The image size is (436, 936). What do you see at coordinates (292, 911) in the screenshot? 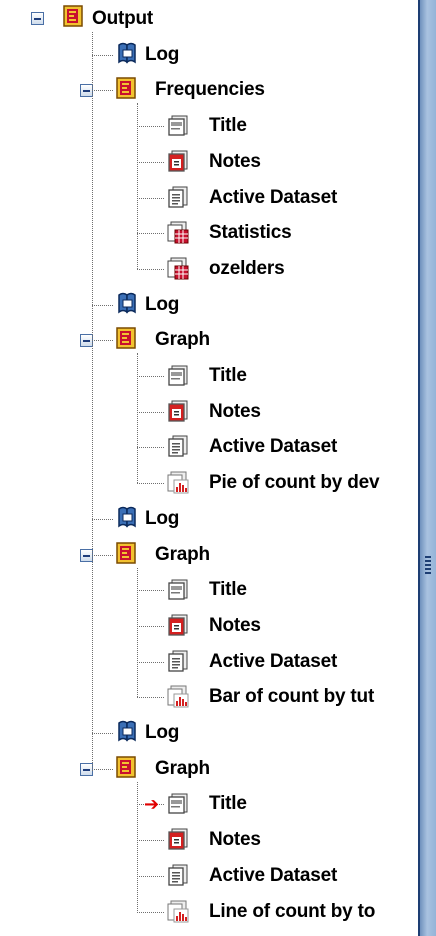
I see `tree-node-label: Line of count by to` at bounding box center [292, 911].